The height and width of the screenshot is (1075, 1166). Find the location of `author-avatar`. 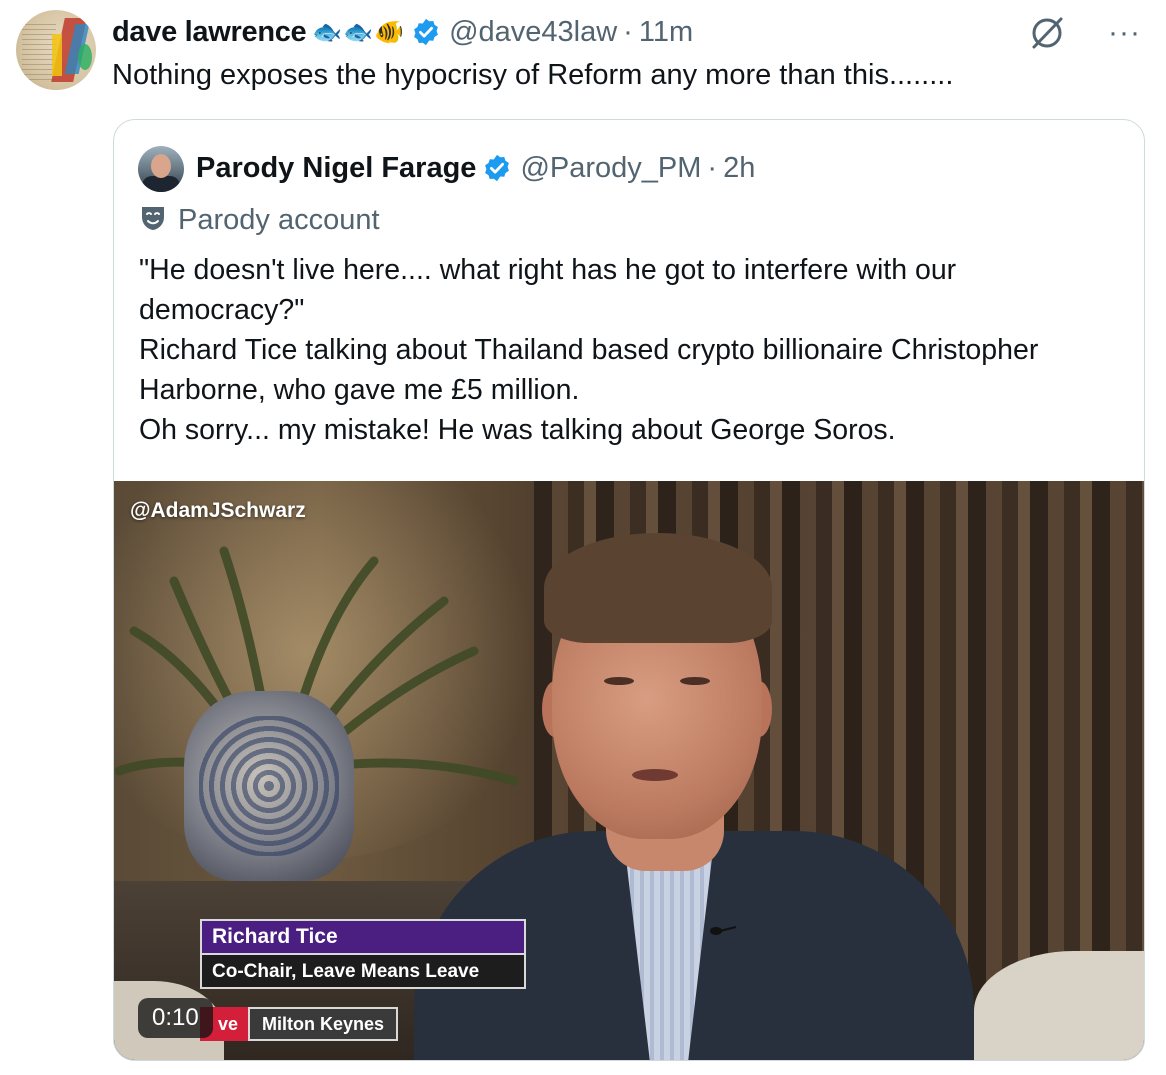

author-avatar is located at coordinates (56, 50).